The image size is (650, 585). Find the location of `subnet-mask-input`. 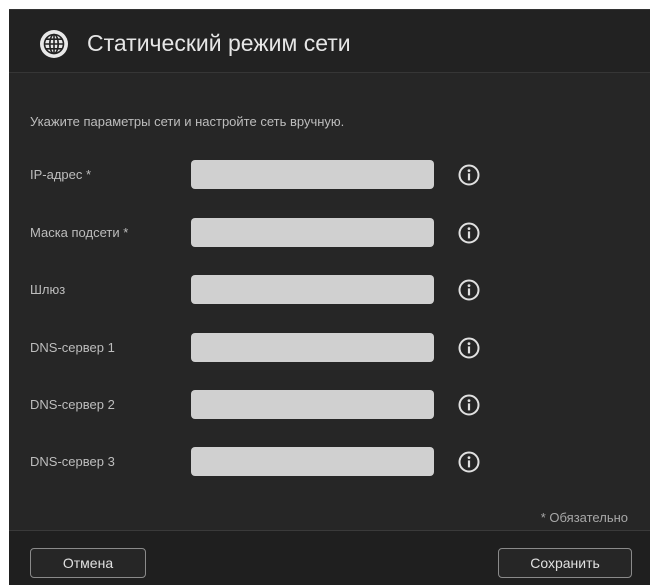

subnet-mask-input is located at coordinates (312, 232).